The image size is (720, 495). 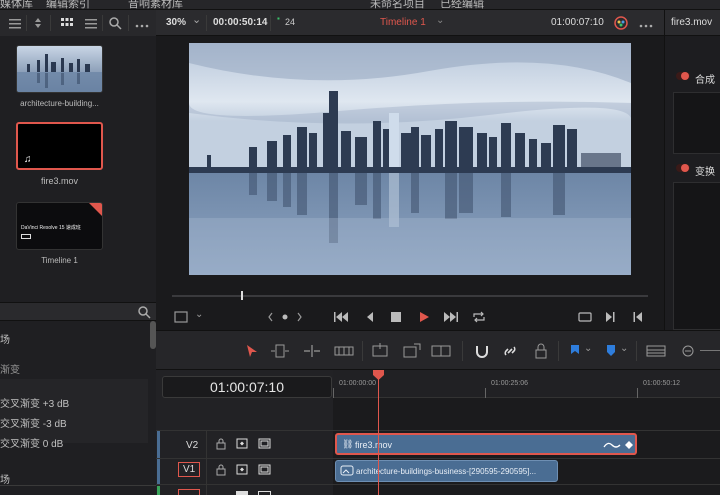 I want to click on media-item: DaVinci Resolve 15 速成班 Timeline 1, so click(x=59, y=233).